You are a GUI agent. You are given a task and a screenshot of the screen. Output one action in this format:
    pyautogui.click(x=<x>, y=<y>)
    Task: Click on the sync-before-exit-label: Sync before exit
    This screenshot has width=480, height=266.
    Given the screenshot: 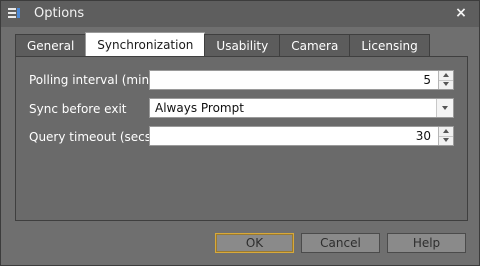 What is the action you would take?
    pyautogui.click(x=78, y=109)
    